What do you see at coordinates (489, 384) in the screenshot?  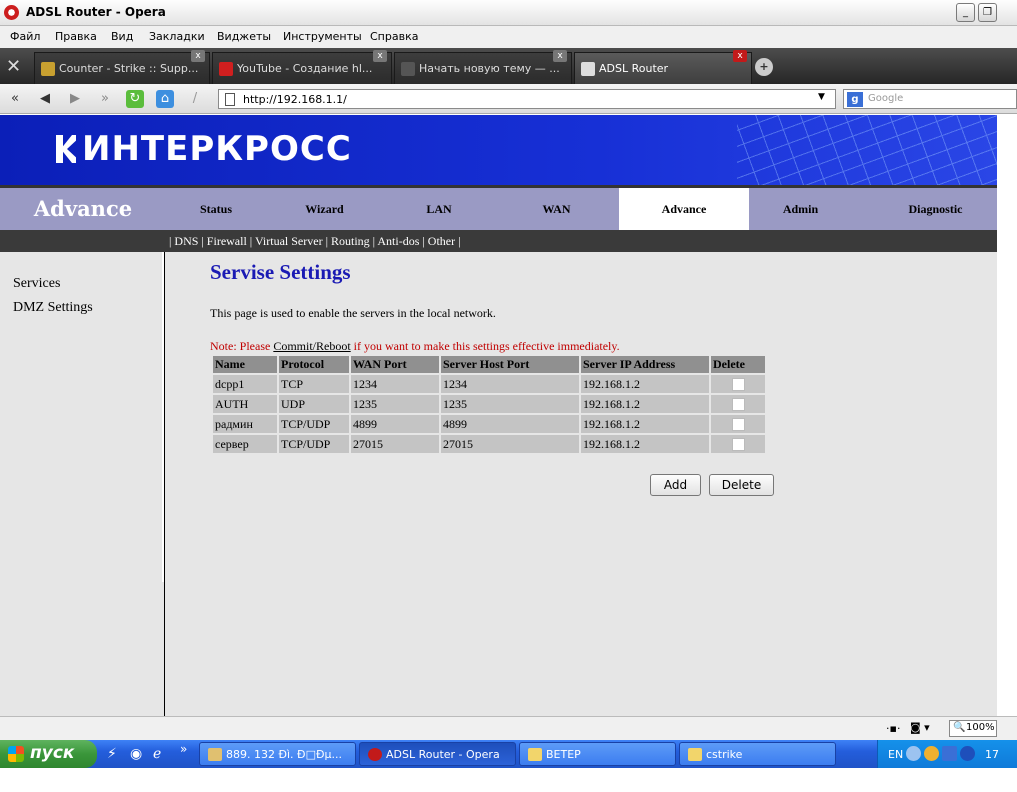 I see `table-row: dcpp1 TCP 1234 1234 192.168.1.2` at bounding box center [489, 384].